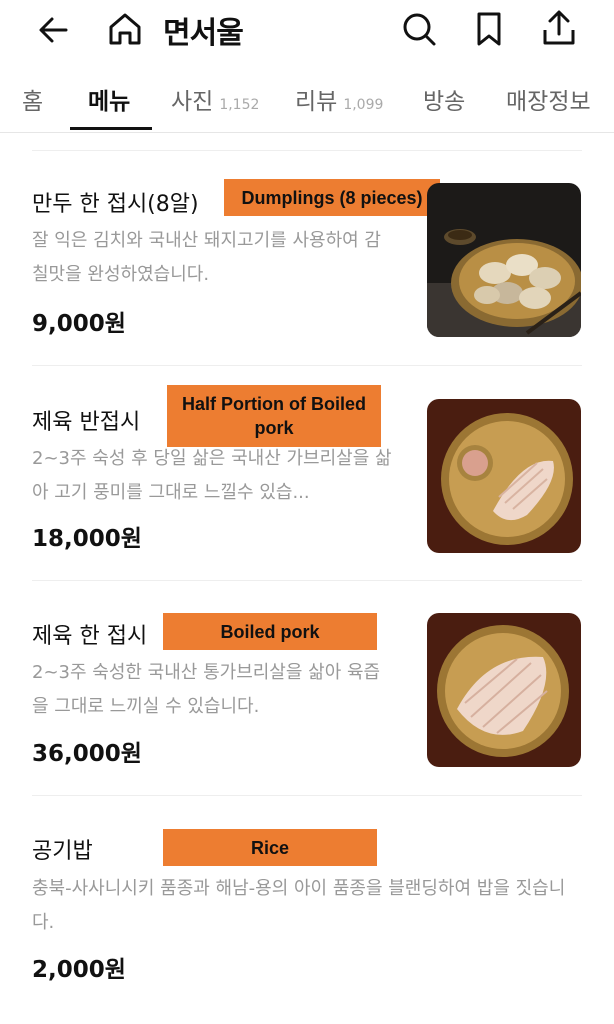  What do you see at coordinates (87, 539) in the screenshot?
I see `menu-item-price: 18,000원` at bounding box center [87, 539].